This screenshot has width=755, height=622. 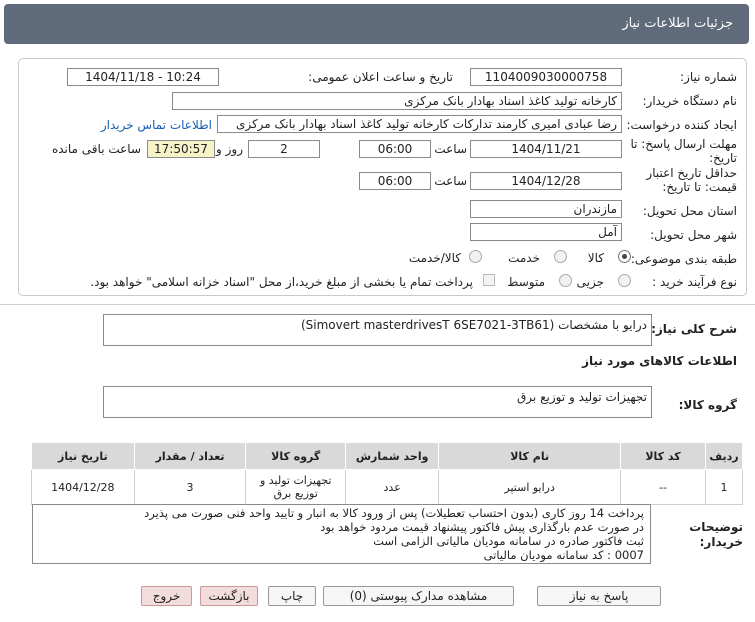 What do you see at coordinates (565, 280) in the screenshot?
I see `process-radio-medium` at bounding box center [565, 280].